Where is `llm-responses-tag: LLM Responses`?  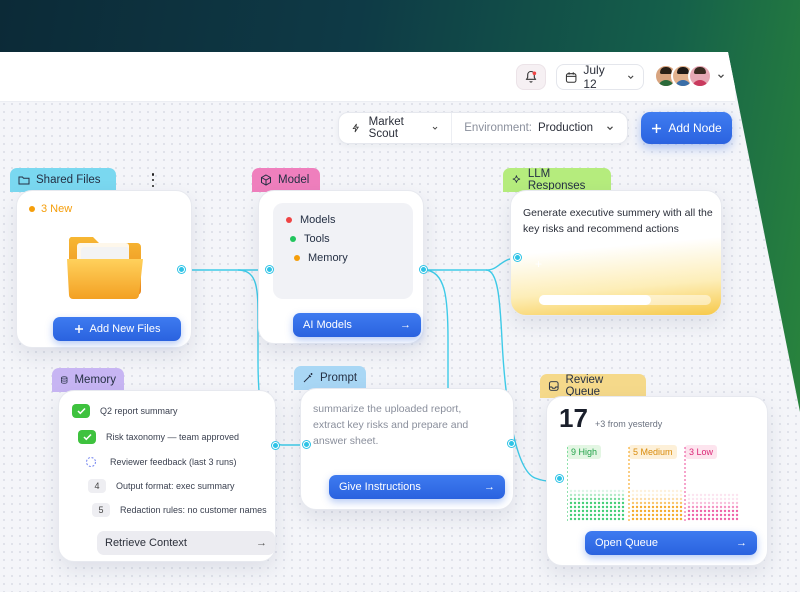
llm-responses-tag: LLM Responses is located at coordinates (557, 180).